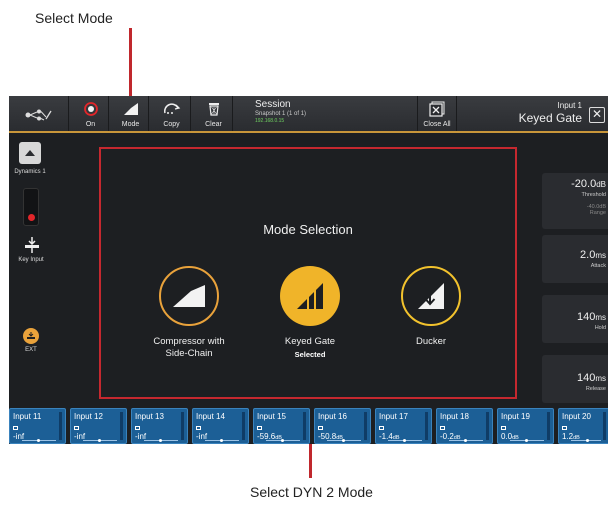  I want to click on annotation-select-dyn2-mode: Select DYN 2 Mode, so click(311, 492).